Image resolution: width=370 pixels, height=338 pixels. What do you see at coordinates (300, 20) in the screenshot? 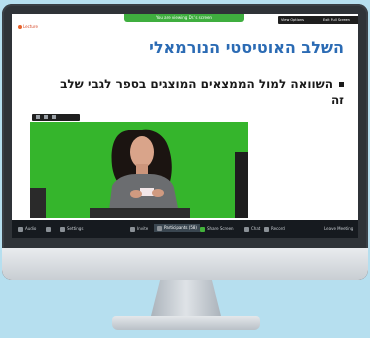
I see `view-options-button: View Options` at bounding box center [300, 20].